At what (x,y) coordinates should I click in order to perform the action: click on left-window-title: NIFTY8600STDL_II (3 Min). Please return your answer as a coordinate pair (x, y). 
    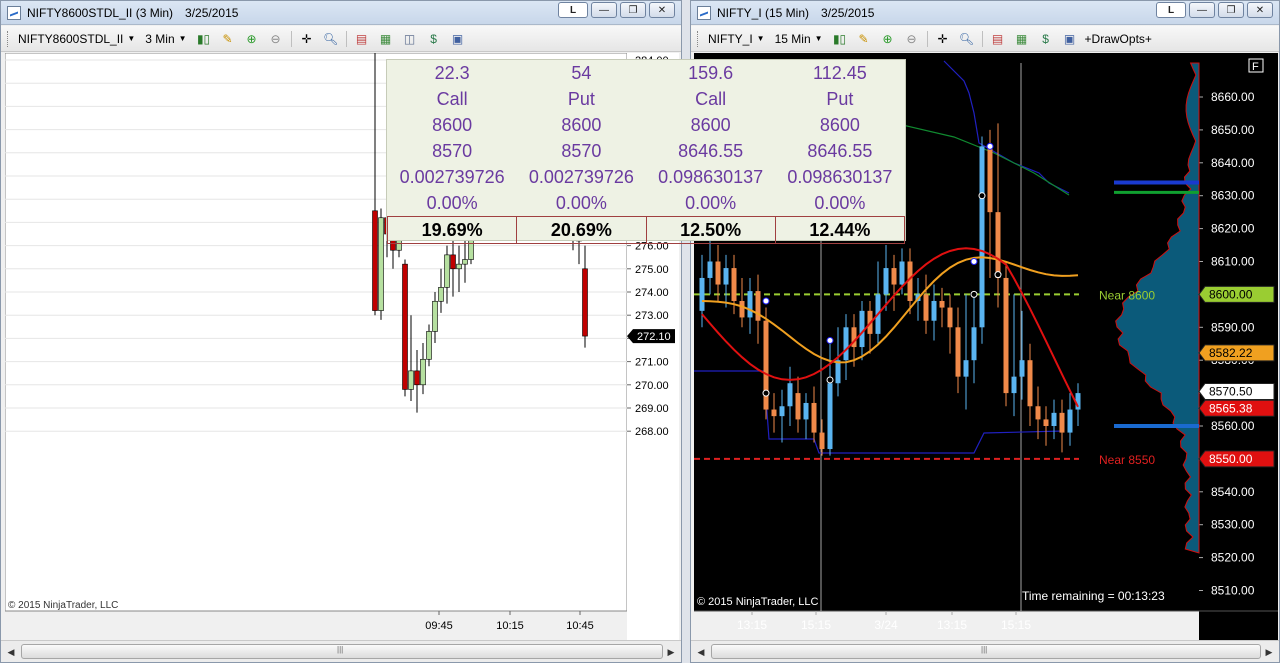
    Looking at the image, I should click on (100, 12).